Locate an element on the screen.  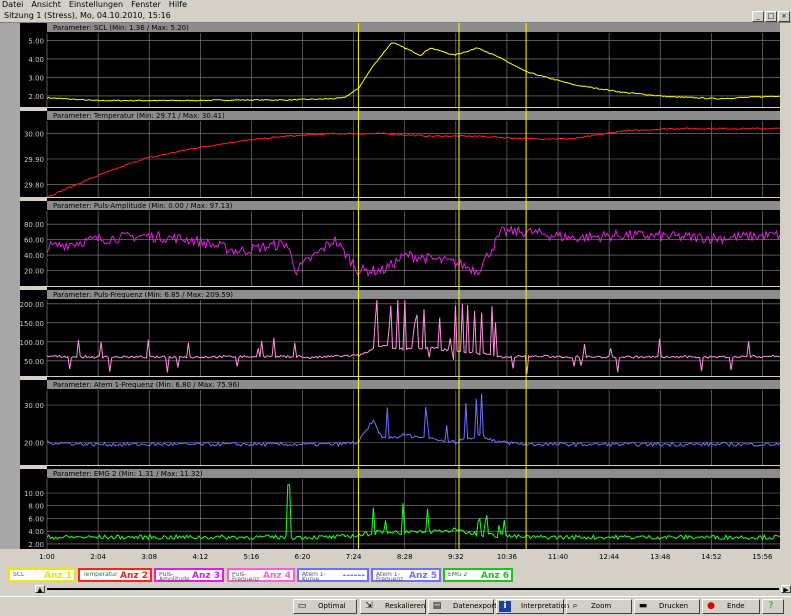
y-tick-label: 60.00 is located at coordinates (34, 241).